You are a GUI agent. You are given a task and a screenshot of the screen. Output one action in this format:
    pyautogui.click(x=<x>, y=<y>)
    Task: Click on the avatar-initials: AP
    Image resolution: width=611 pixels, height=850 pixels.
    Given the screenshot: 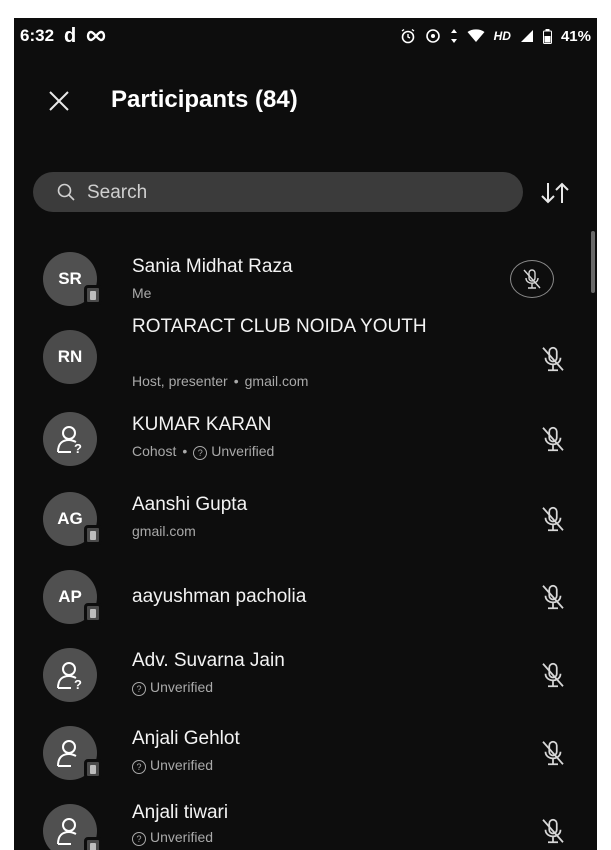 What is the action you would take?
    pyautogui.click(x=70, y=596)
    